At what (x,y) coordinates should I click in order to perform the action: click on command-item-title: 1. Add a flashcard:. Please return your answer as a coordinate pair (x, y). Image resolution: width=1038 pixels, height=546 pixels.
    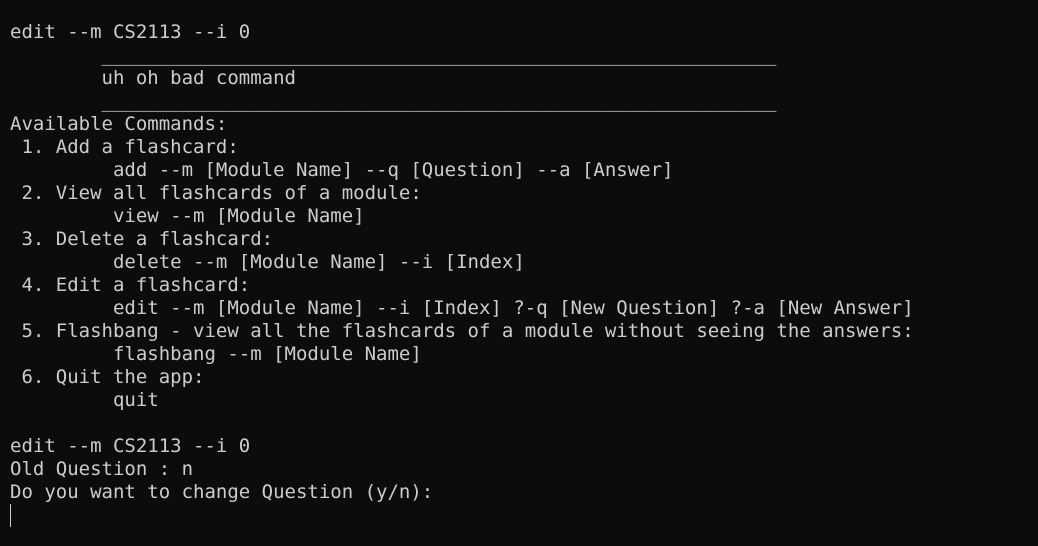
    Looking at the image, I should click on (124, 147).